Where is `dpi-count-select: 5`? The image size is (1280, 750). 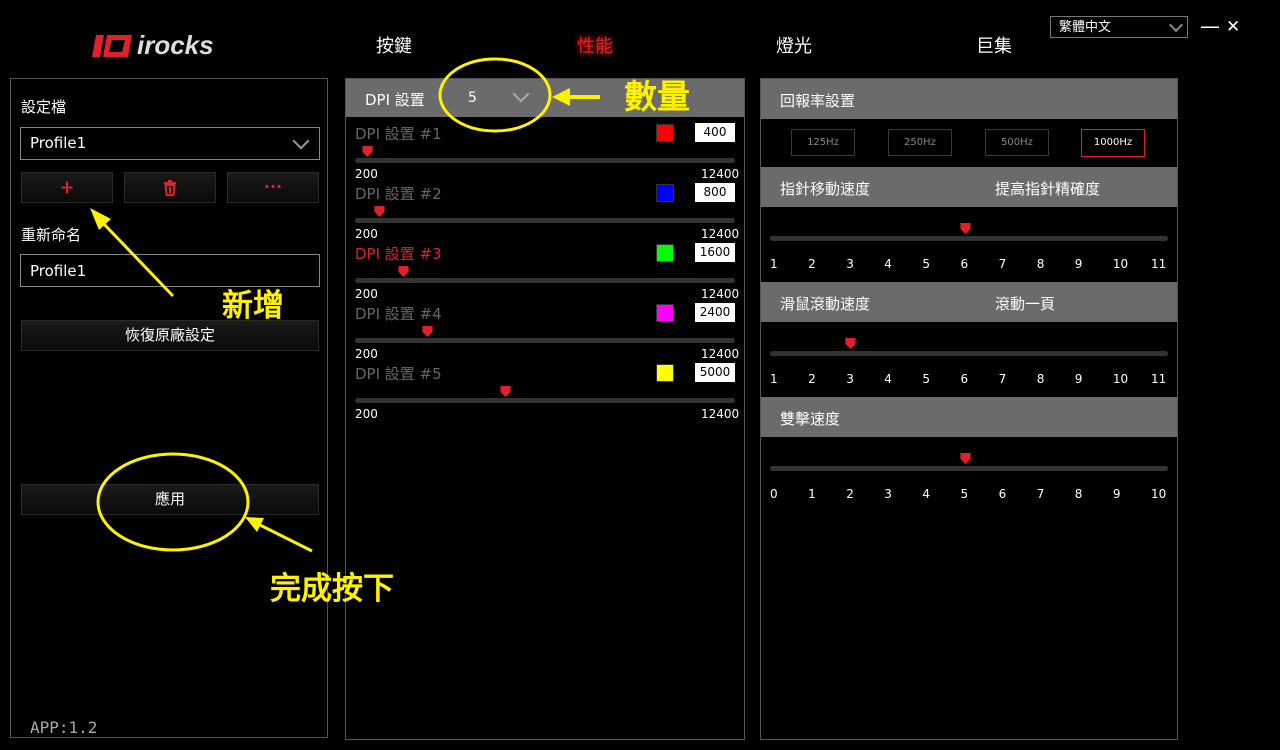 dpi-count-select: 5 is located at coordinates (472, 98).